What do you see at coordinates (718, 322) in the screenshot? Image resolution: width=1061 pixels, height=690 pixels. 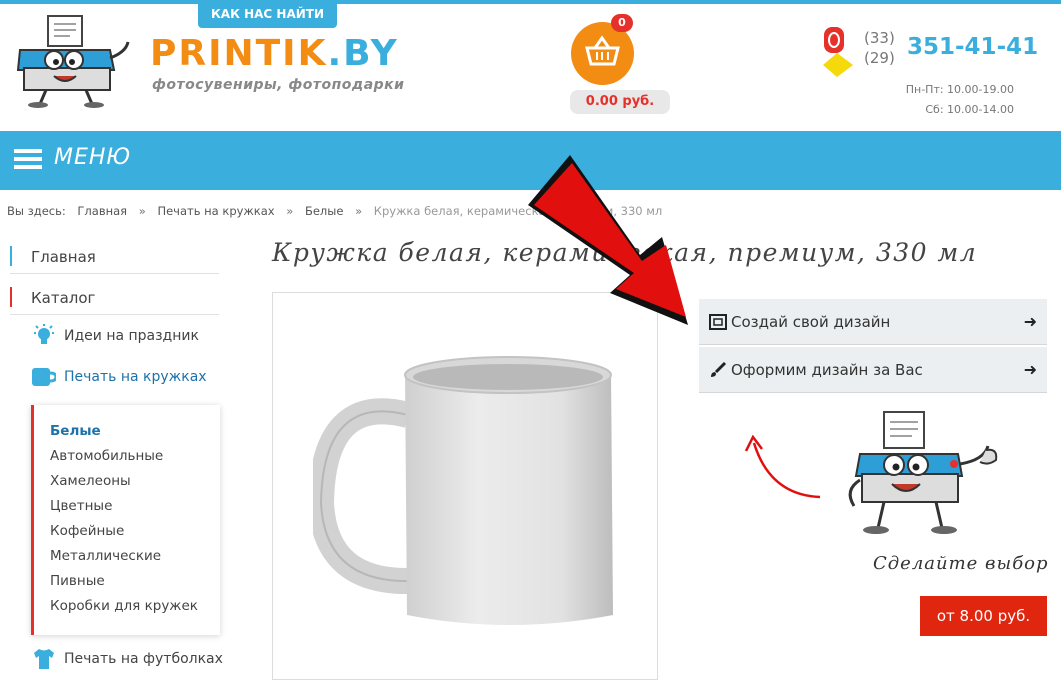 I see `design-frame-icon` at bounding box center [718, 322].